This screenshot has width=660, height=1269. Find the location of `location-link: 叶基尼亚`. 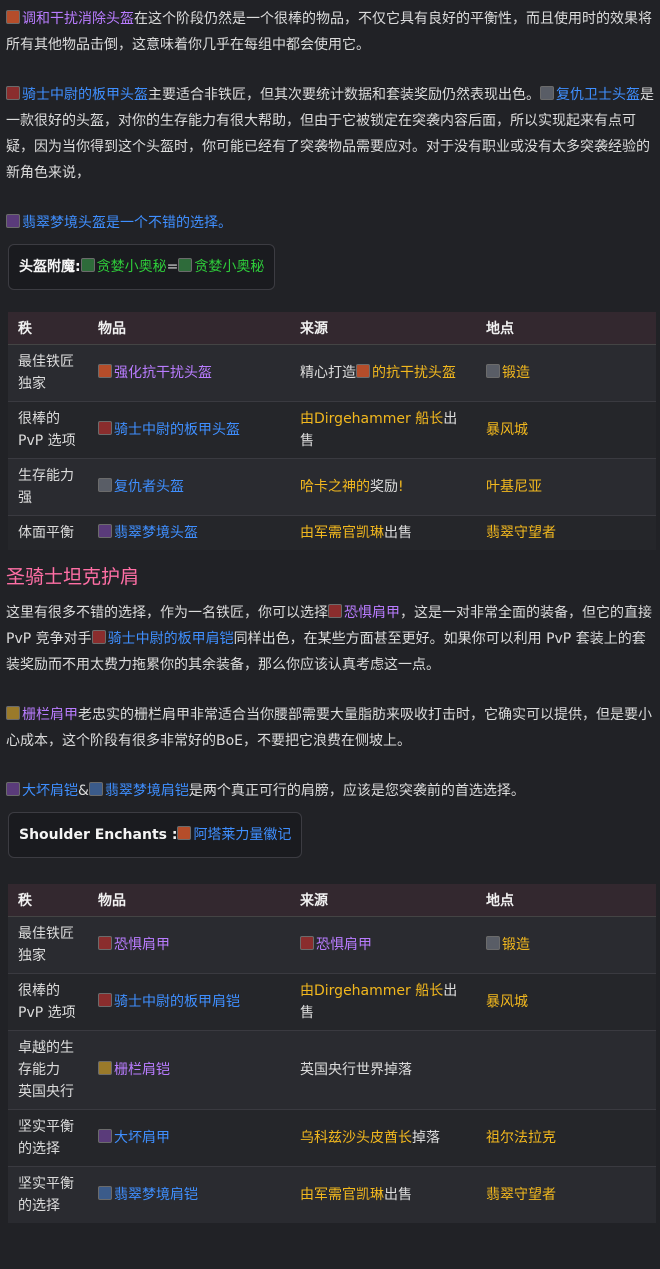

location-link: 叶基尼亚 is located at coordinates (514, 487).